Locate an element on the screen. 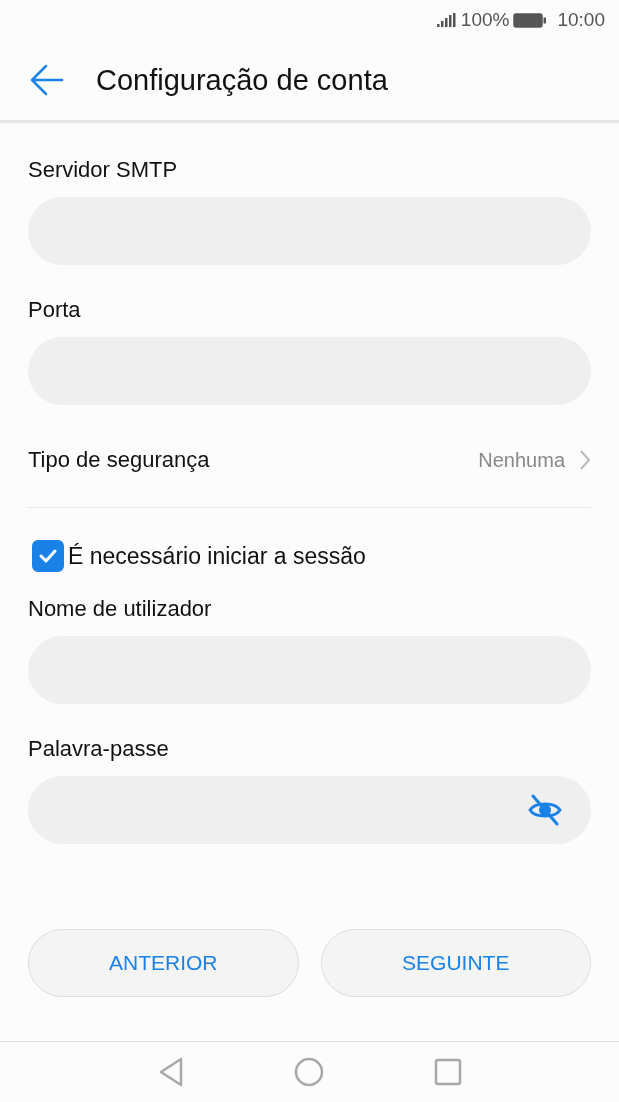  checkmark-icon is located at coordinates (48, 556).